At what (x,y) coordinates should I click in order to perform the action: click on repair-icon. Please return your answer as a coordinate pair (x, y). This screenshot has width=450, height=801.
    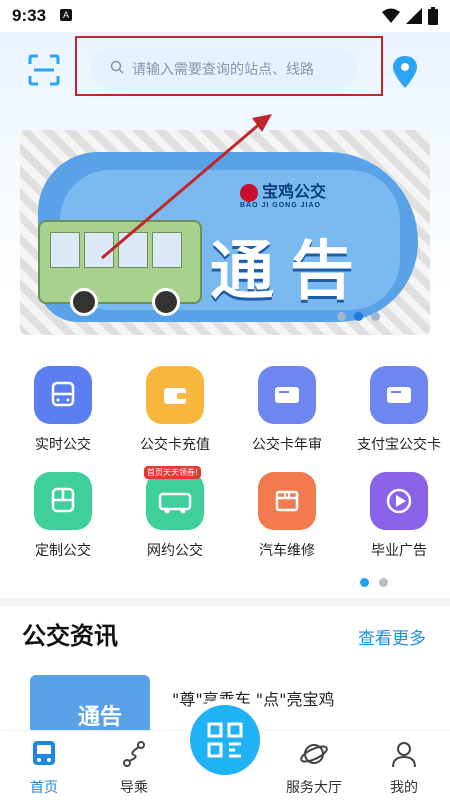
    Looking at the image, I should click on (287, 501).